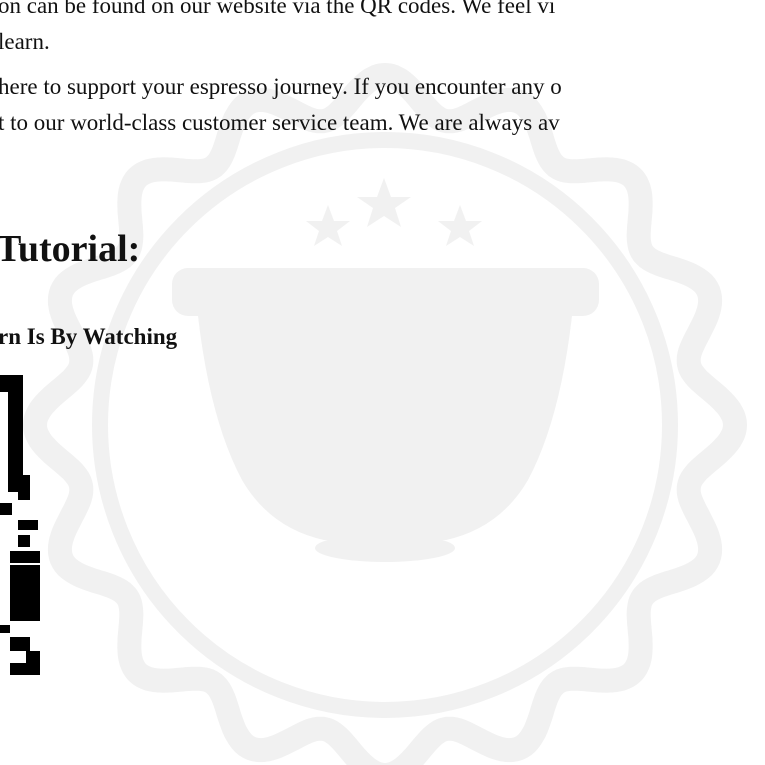 The height and width of the screenshot is (765, 765). Describe the element at coordinates (20, 525) in the screenshot. I see `qr-code-icon` at that location.